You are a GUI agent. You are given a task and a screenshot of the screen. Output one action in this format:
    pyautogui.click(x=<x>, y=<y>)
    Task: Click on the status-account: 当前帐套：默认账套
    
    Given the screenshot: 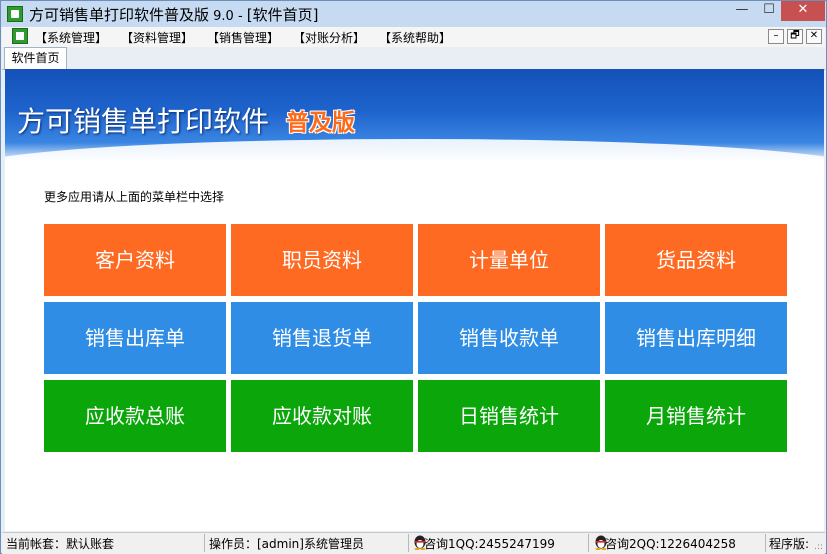 What is the action you would take?
    pyautogui.click(x=60, y=544)
    